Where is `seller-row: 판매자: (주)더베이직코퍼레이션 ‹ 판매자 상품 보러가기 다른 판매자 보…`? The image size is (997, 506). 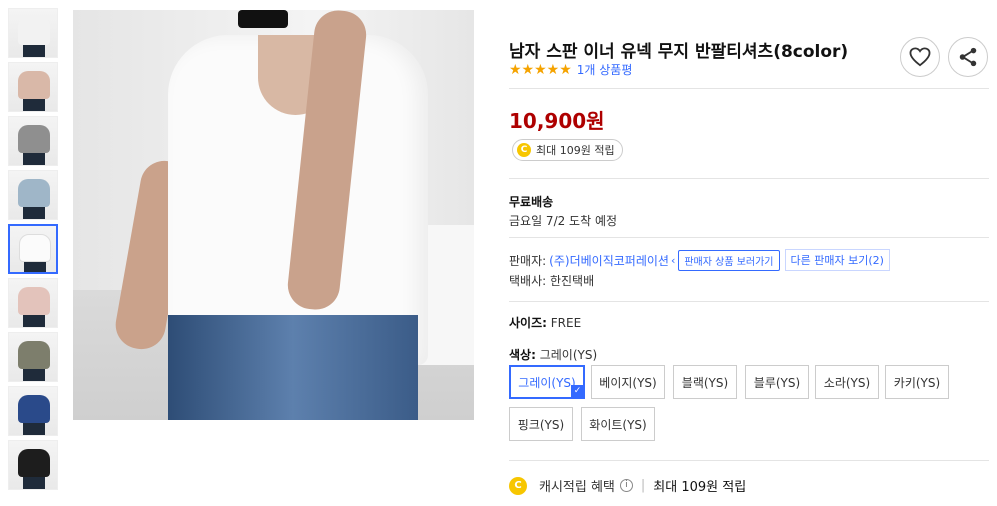 seller-row: 판매자: (주)더베이직코퍼레이션 ‹ 판매자 상품 보러가기 다른 판매자 보… is located at coordinates (699, 260).